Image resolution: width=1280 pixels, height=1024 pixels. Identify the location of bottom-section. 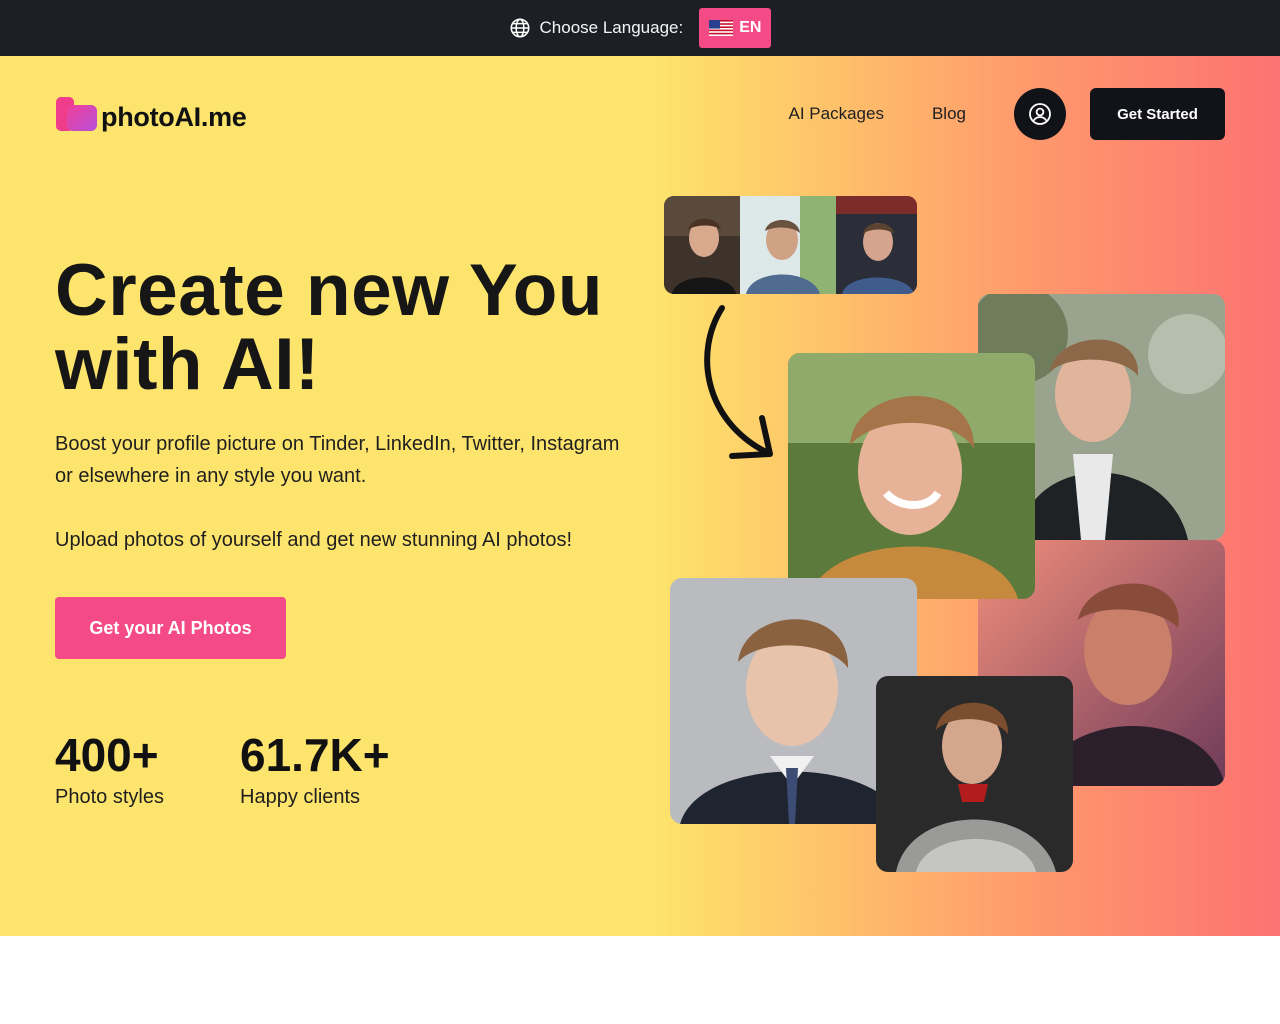
(640, 980).